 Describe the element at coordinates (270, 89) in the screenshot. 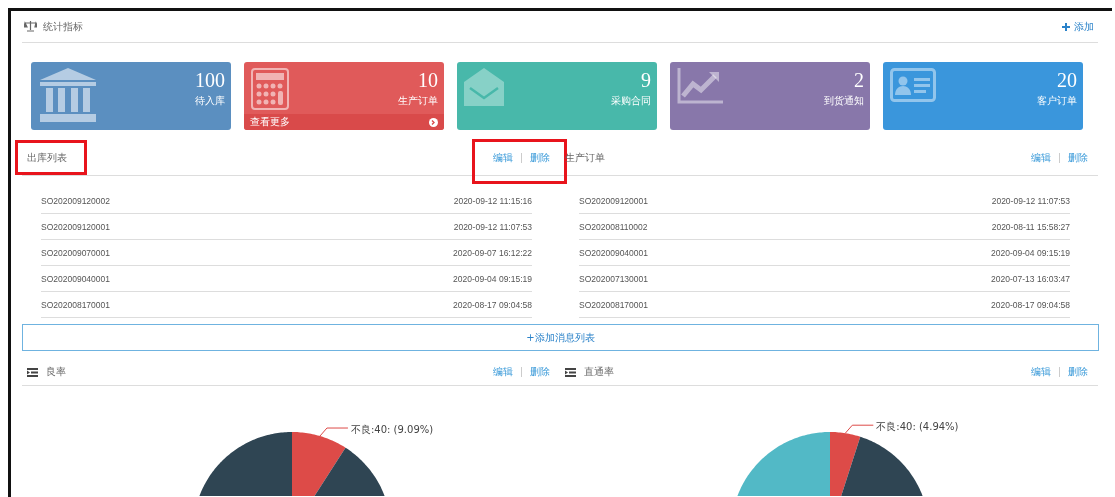

I see `calculator-icon` at that location.